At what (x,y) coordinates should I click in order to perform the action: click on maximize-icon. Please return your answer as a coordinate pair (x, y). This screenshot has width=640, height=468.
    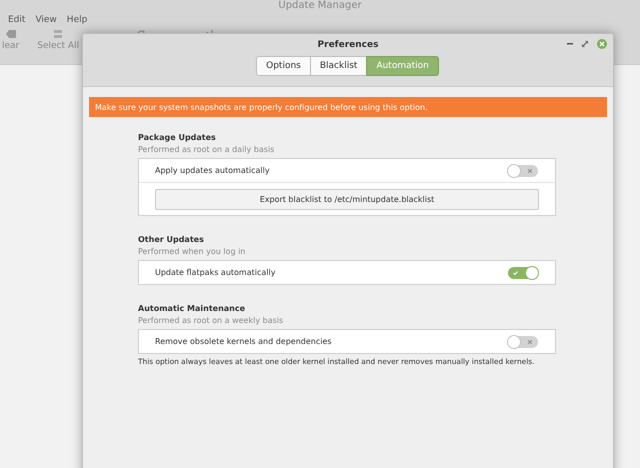
    Looking at the image, I should click on (585, 44).